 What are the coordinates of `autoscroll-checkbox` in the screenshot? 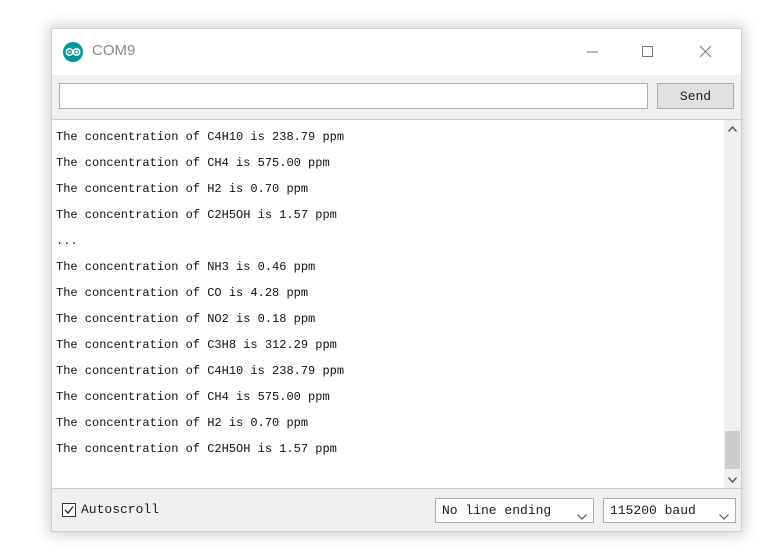 It's located at (69, 510).